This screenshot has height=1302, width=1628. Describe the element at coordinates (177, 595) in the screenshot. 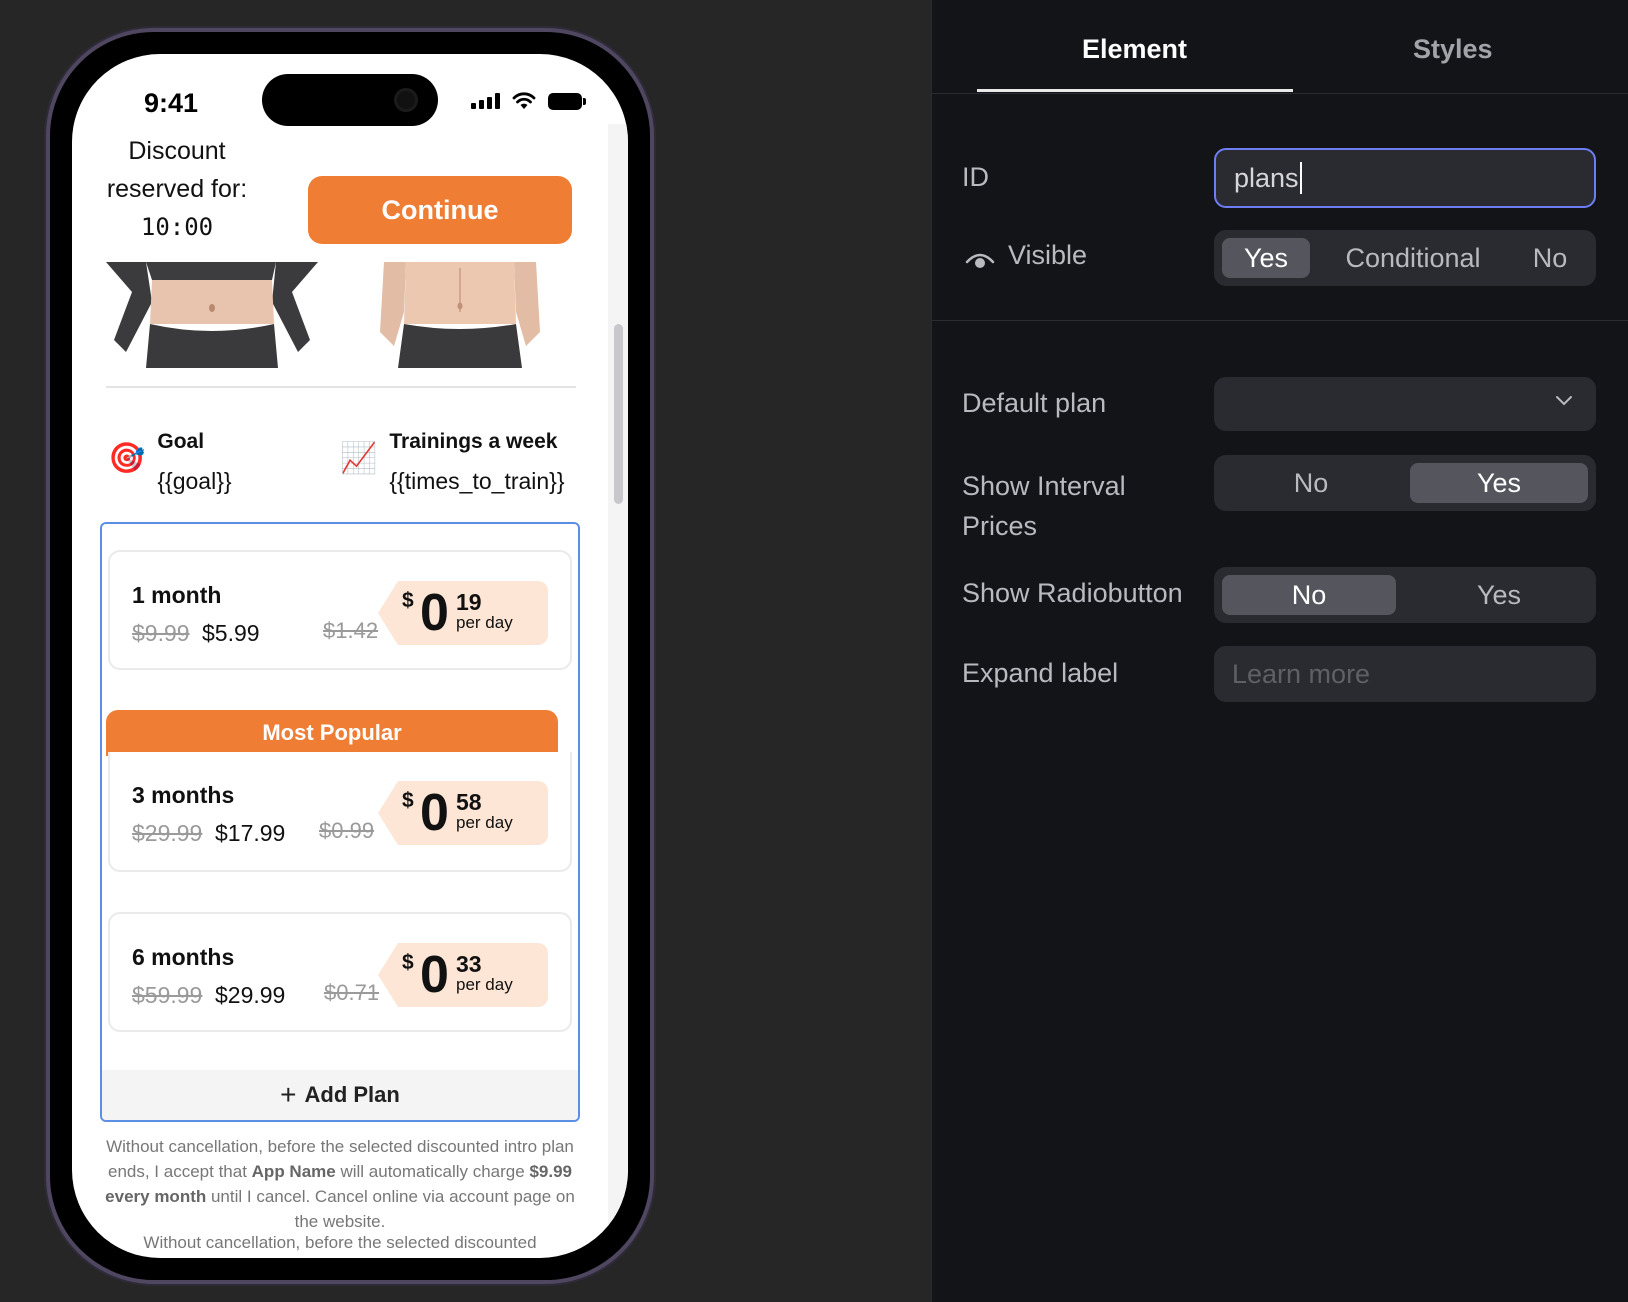

I see `plan-name: 1 month` at that location.